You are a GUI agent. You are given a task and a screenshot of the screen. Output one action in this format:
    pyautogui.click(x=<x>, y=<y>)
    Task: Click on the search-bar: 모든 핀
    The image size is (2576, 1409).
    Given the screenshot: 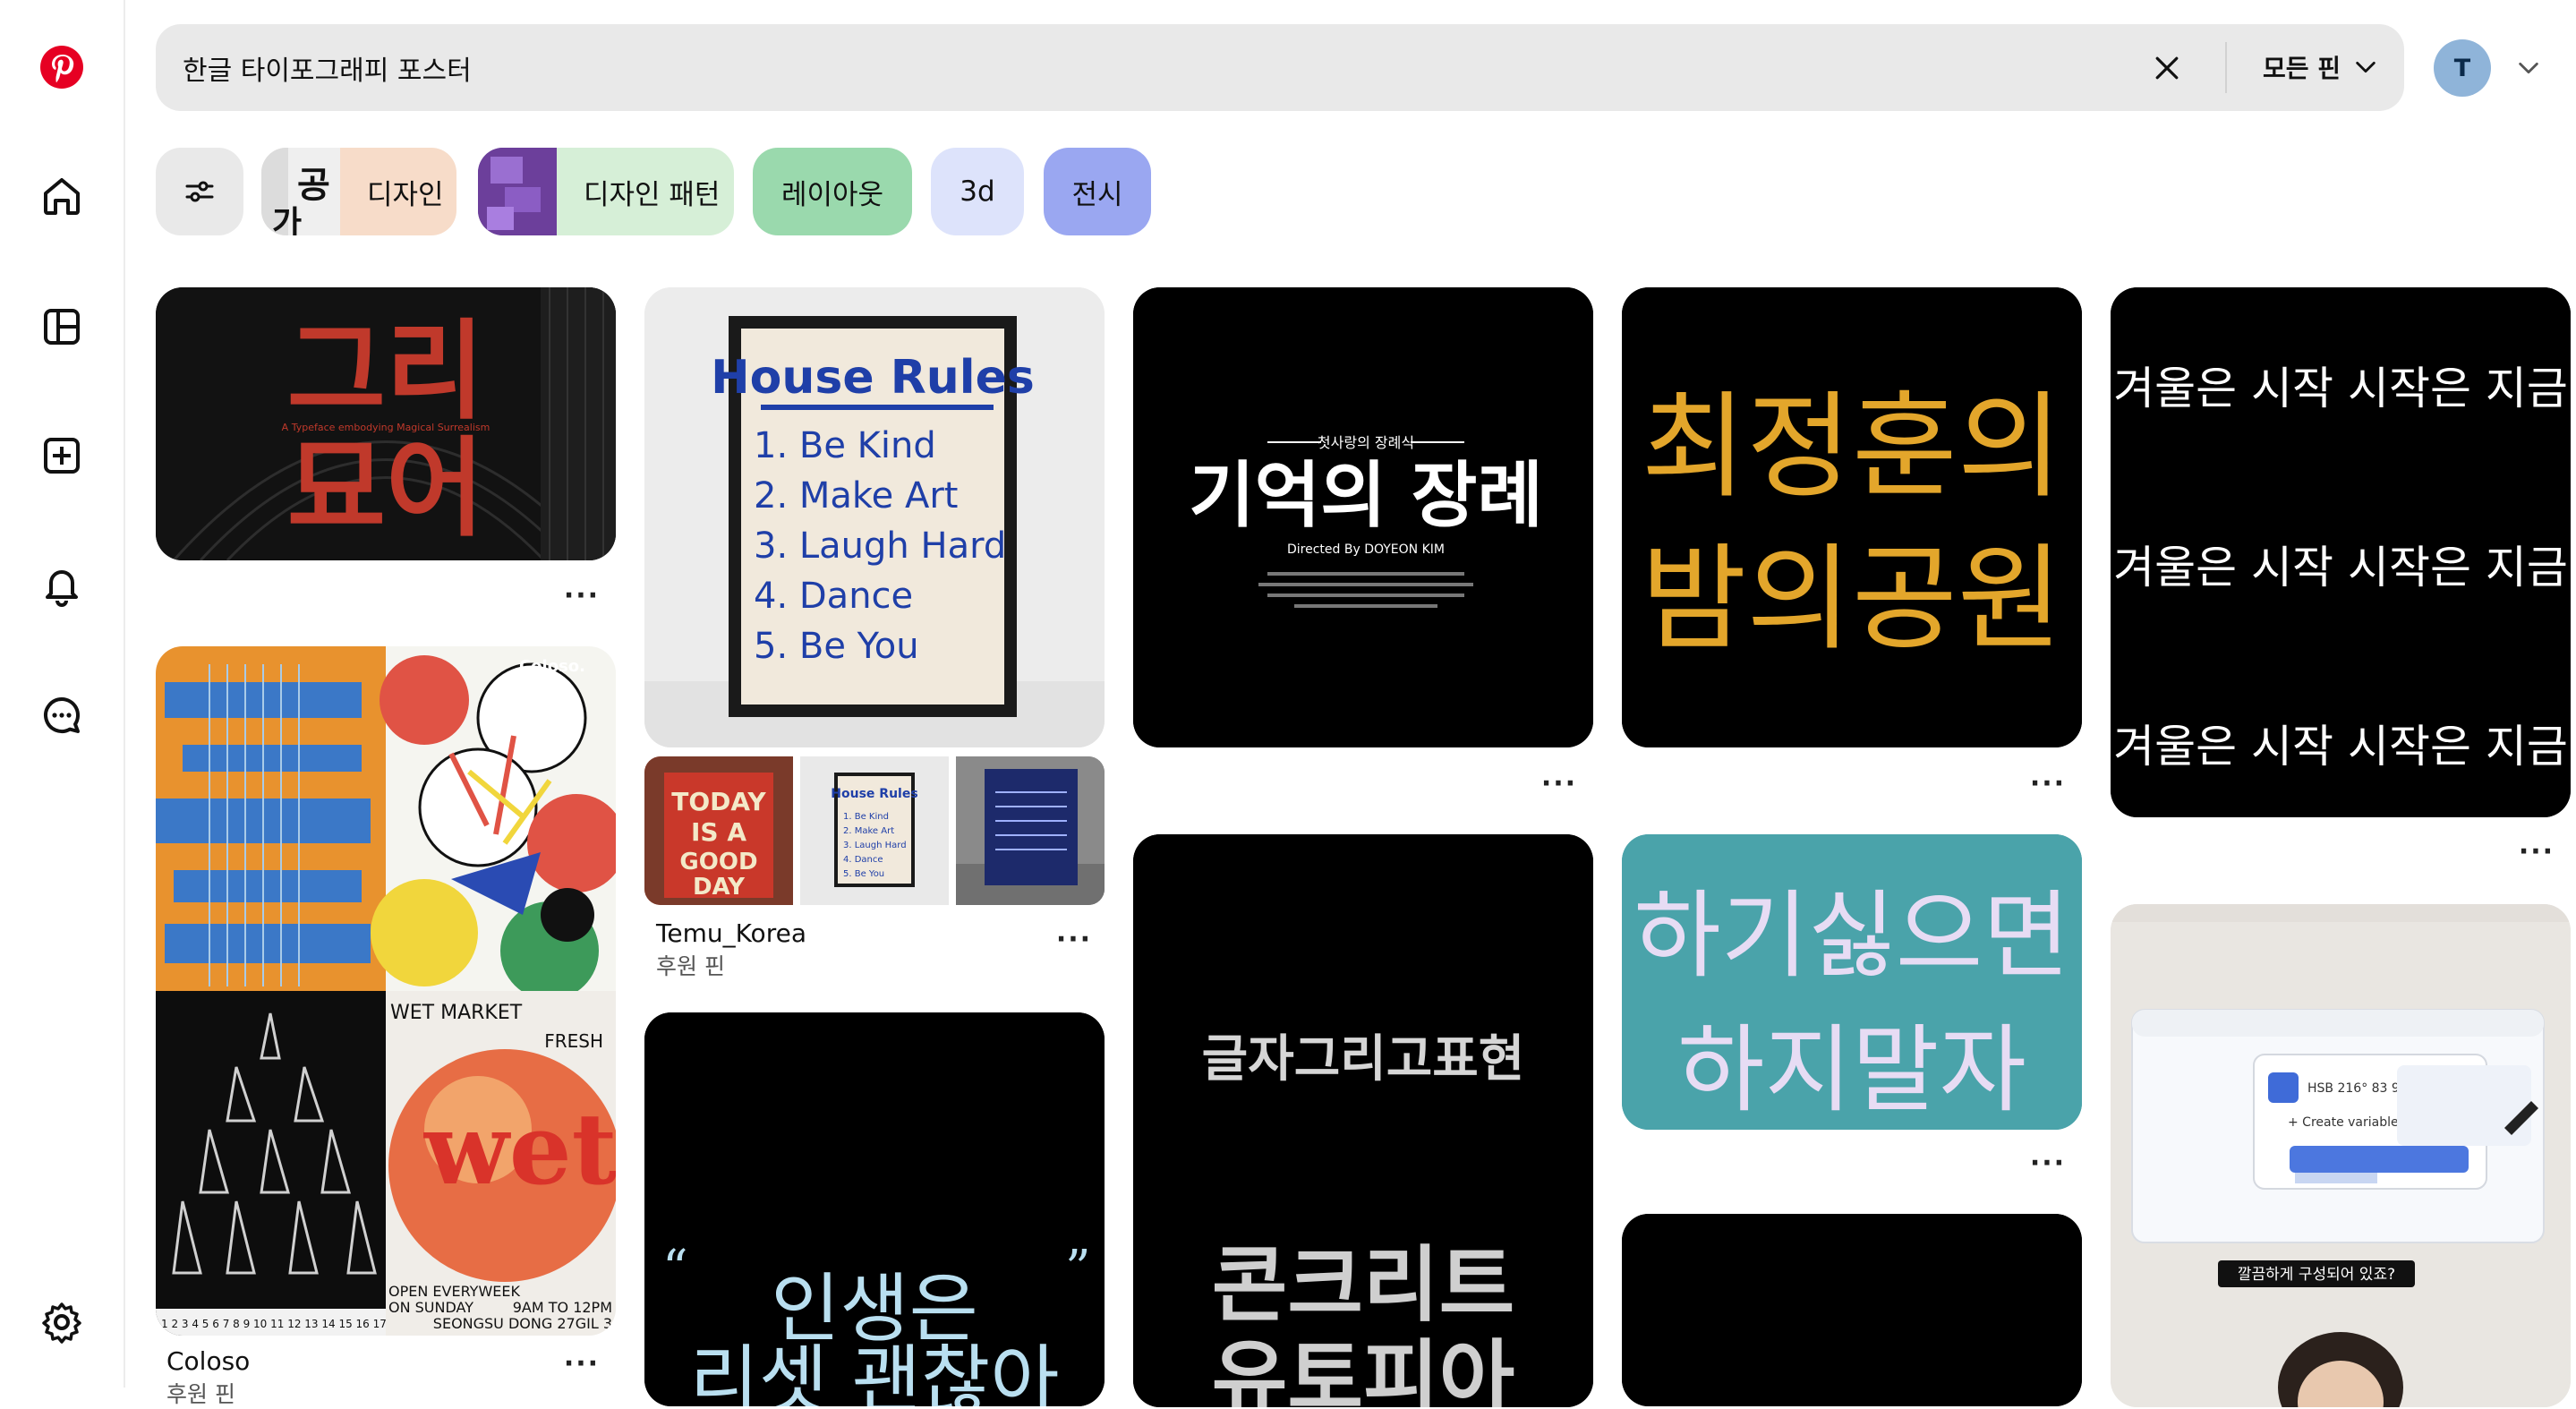 What is the action you would take?
    pyautogui.click(x=1280, y=67)
    